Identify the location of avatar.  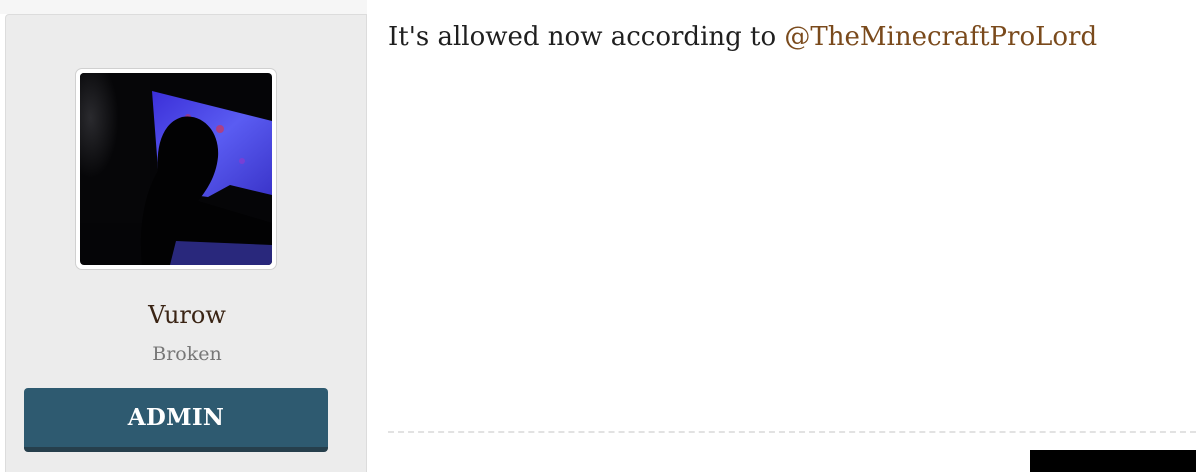
(176, 169).